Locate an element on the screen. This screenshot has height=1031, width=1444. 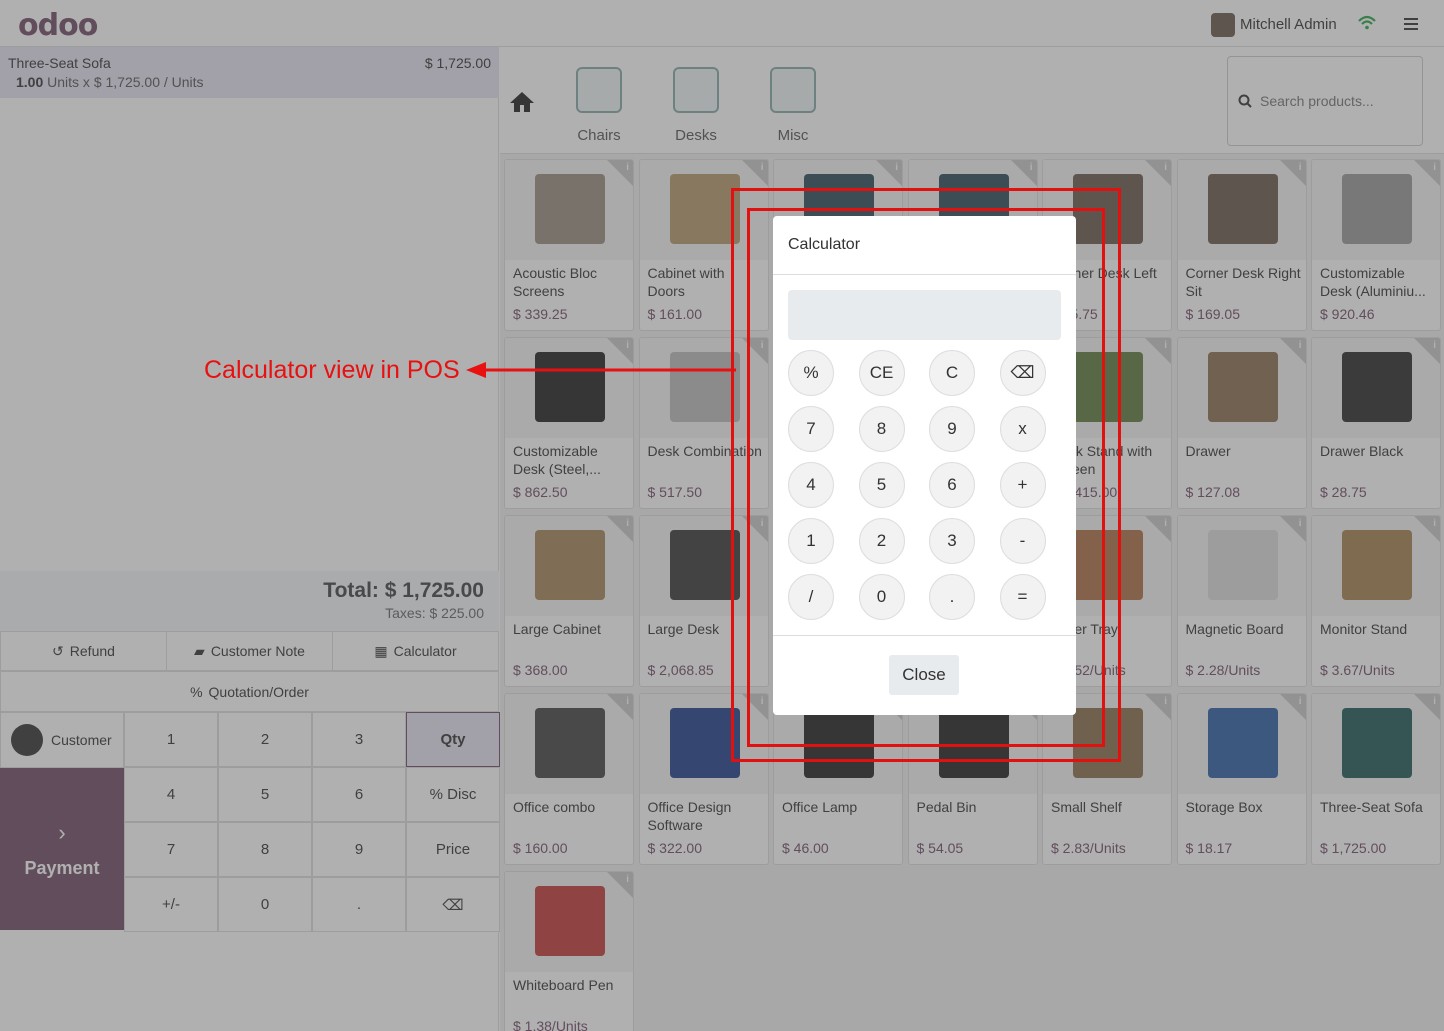
calc-key-1: 1 is located at coordinates (811, 541).